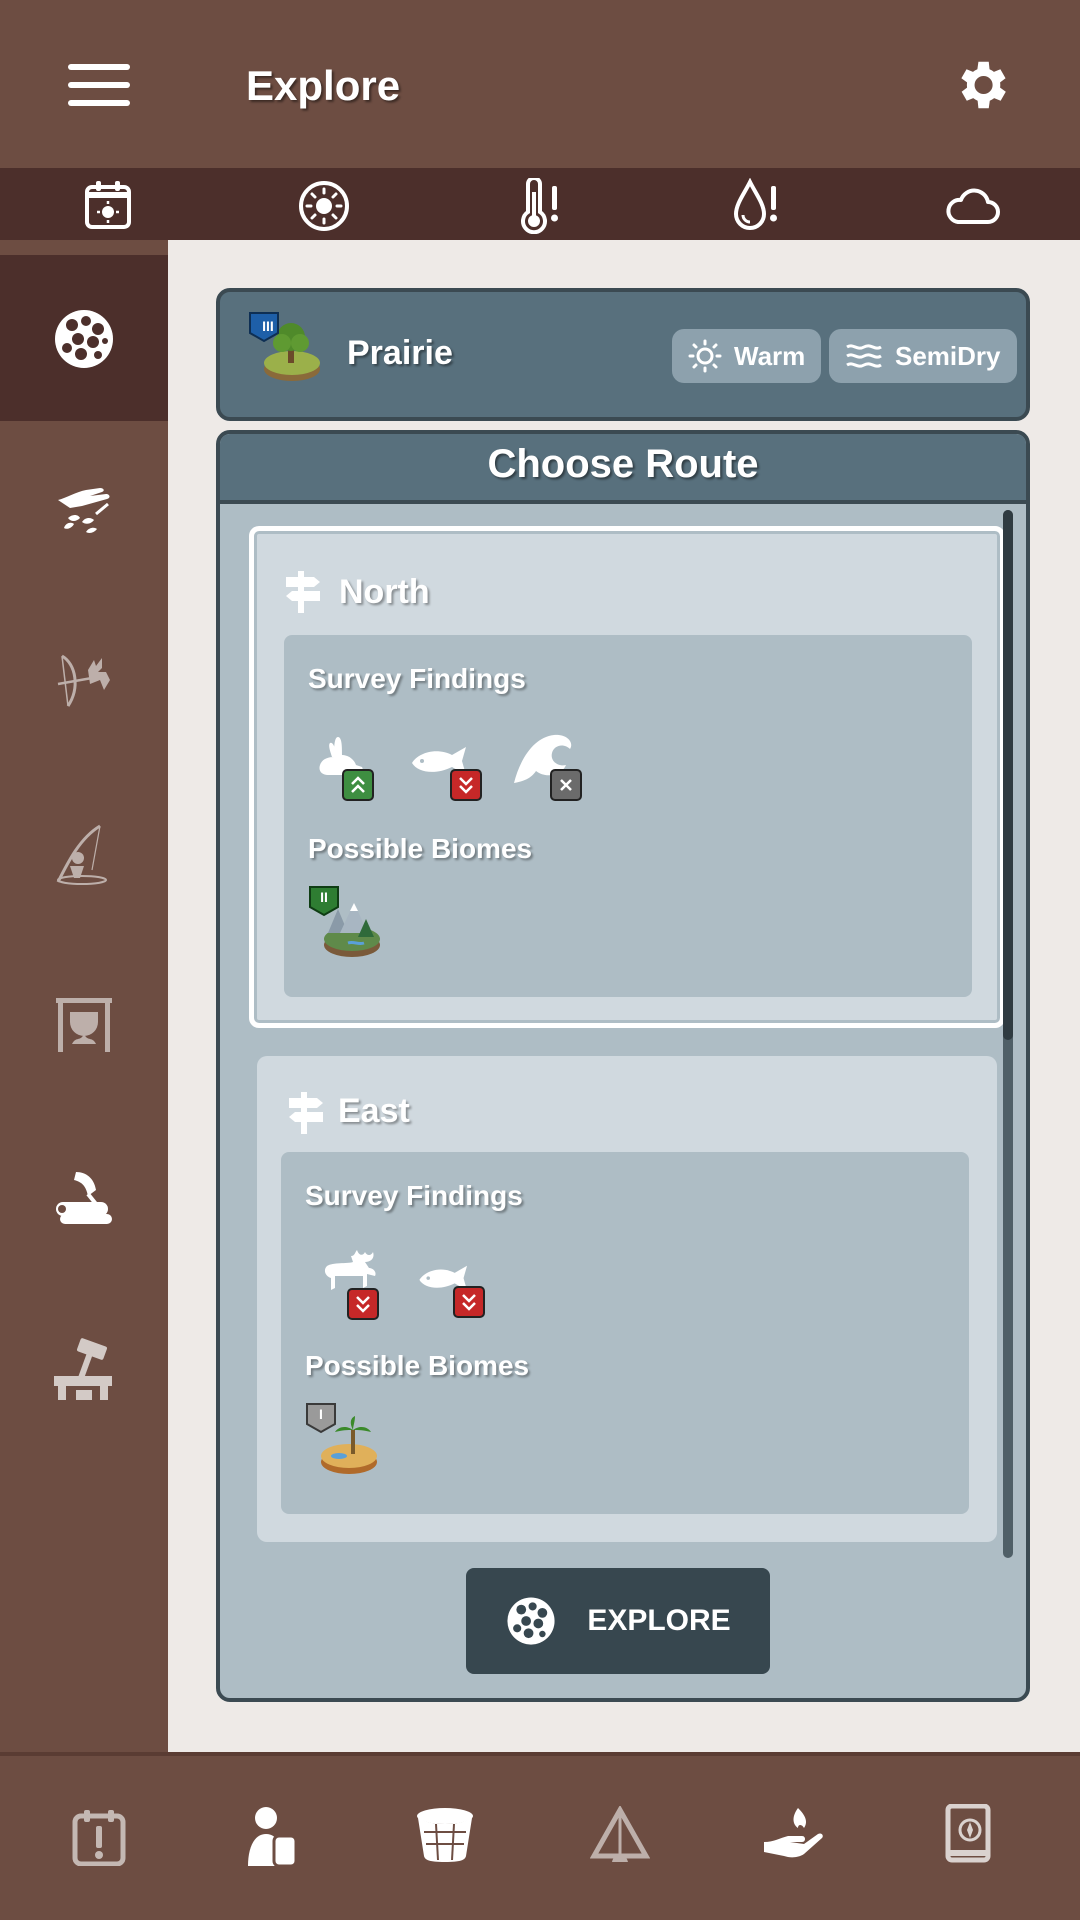  What do you see at coordinates (972, 205) in the screenshot?
I see `cloud-icon` at bounding box center [972, 205].